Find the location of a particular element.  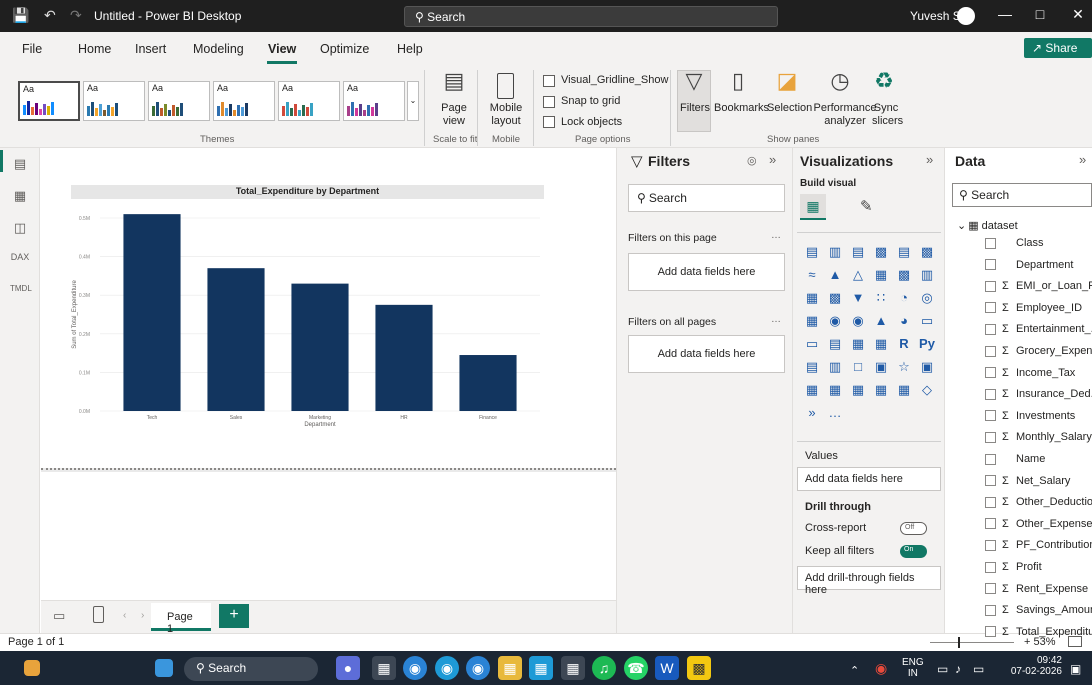

bar-marketing is located at coordinates (320, 347).